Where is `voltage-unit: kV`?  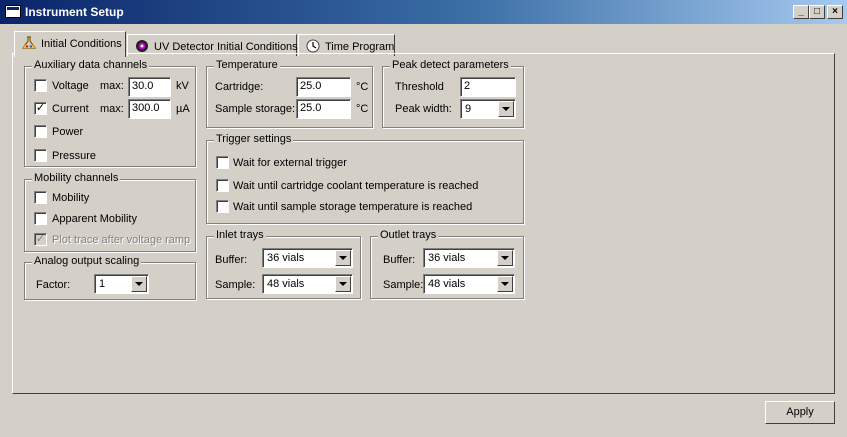 voltage-unit: kV is located at coordinates (182, 86).